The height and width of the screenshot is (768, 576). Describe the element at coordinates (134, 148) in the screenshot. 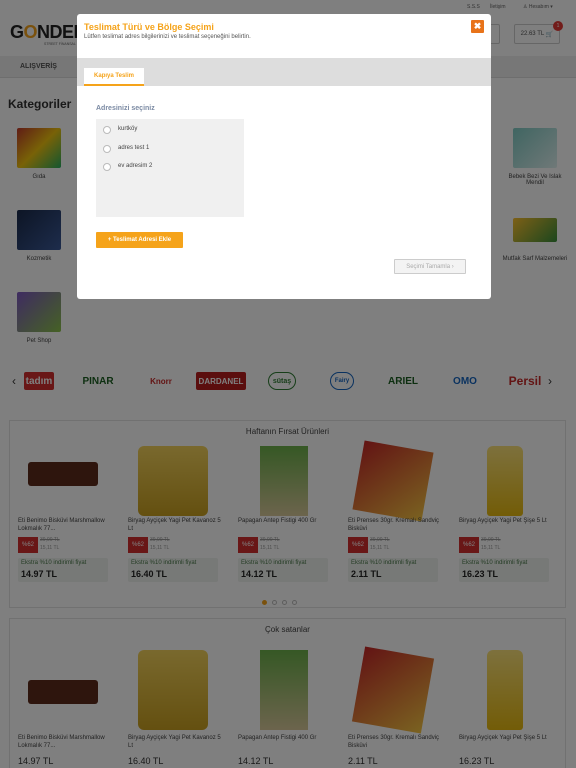

I see `address-option-label: adres test 1` at that location.